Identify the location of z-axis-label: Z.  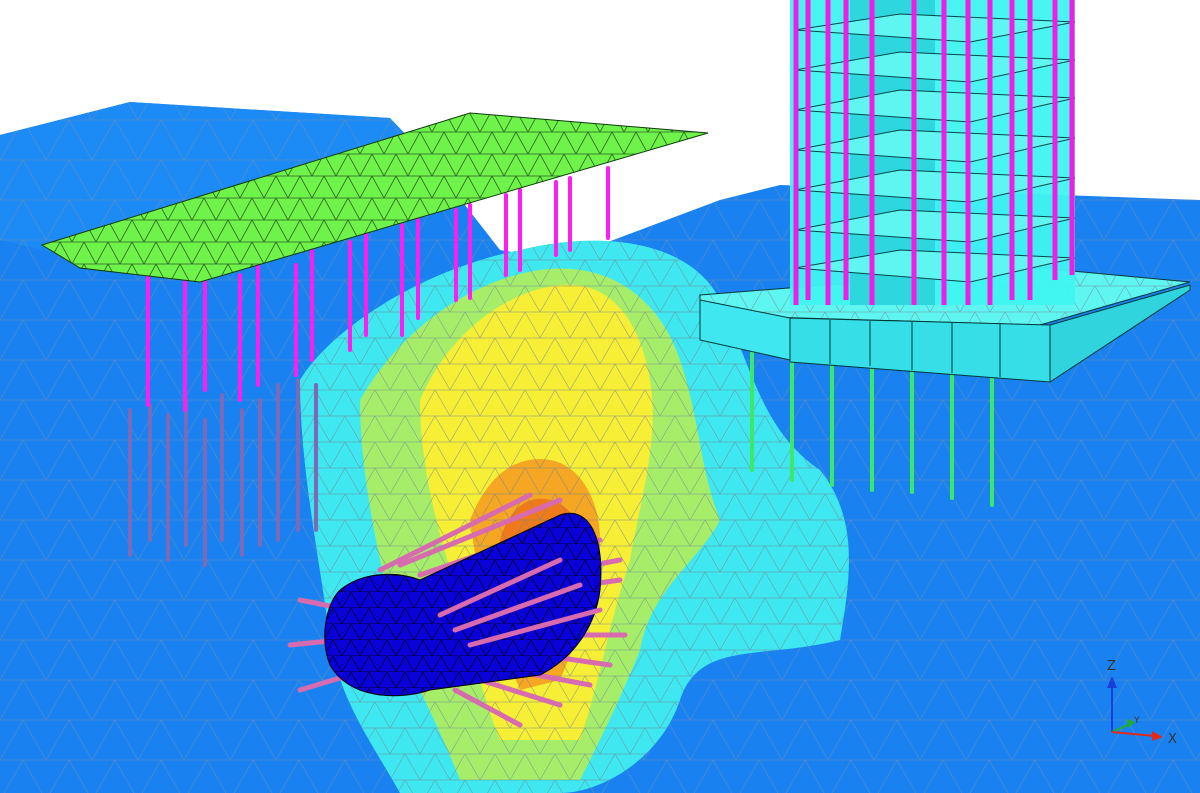
(1111, 666).